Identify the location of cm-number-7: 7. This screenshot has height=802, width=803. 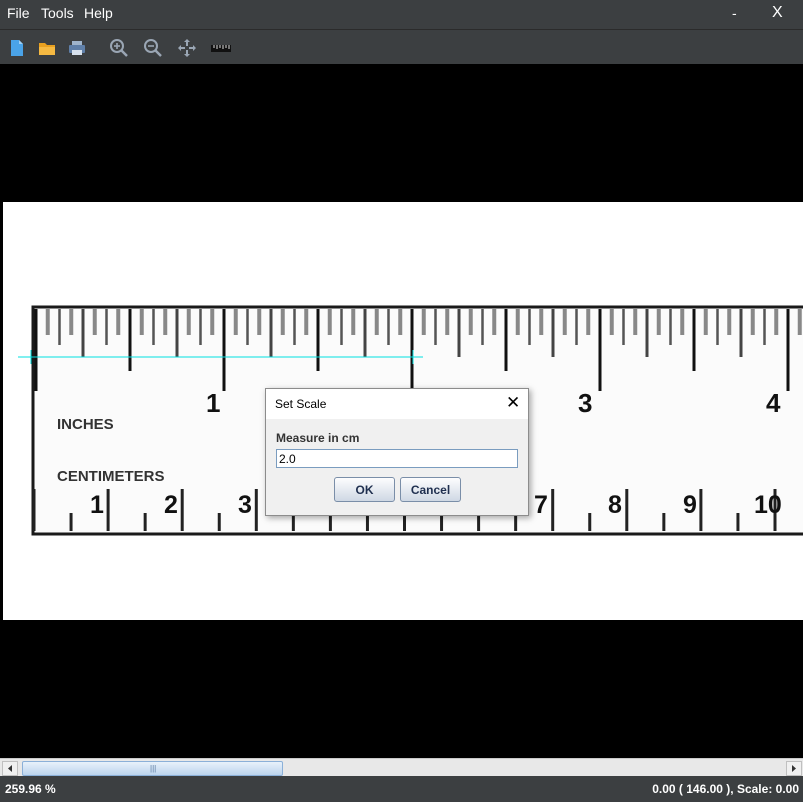
(541, 505).